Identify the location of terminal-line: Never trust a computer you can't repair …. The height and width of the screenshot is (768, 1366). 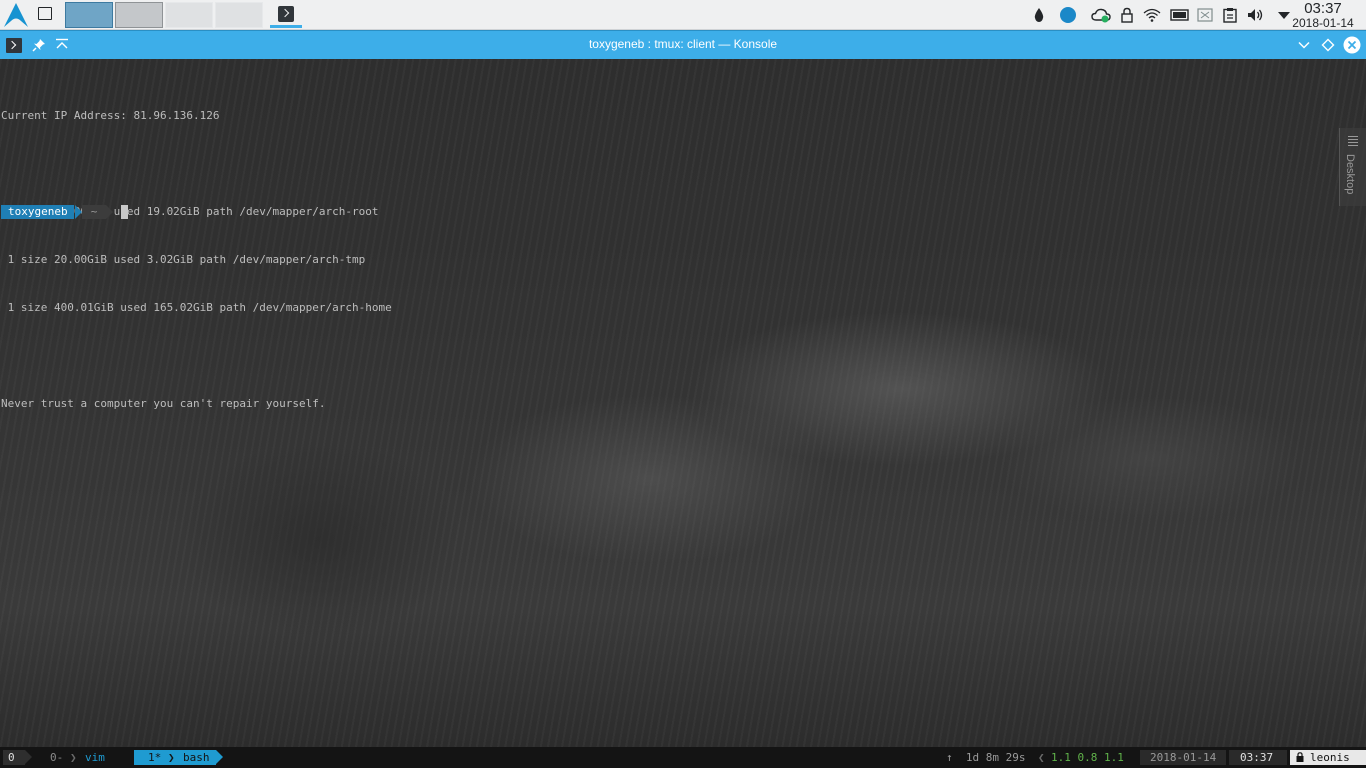
(163, 403).